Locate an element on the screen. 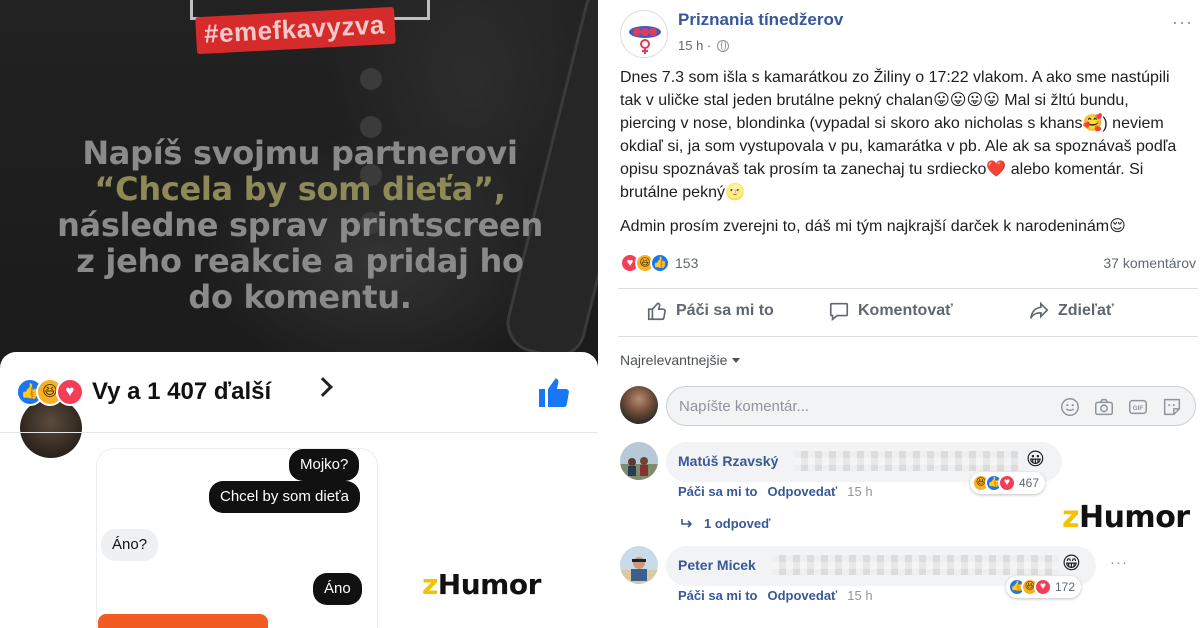  like-icon: 👍 is located at coordinates (660, 263).